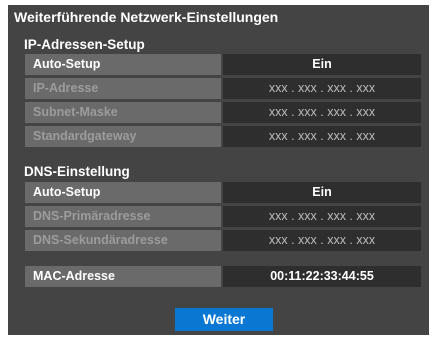  I want to click on subnet-mask-row: Subnet-Maske xxx . xxx . xxx . xxx, so click(223, 112).